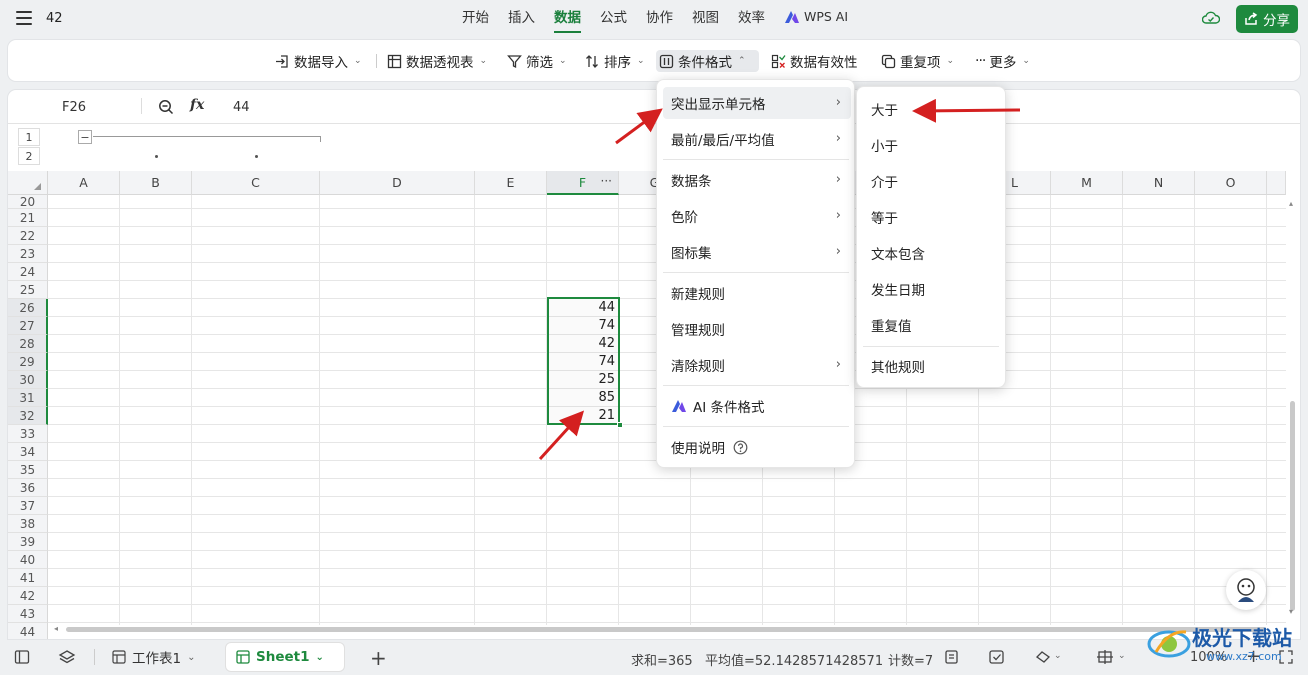 The height and width of the screenshot is (675, 1308). Describe the element at coordinates (28, 380) in the screenshot. I see `row-header-30: 30` at that location.